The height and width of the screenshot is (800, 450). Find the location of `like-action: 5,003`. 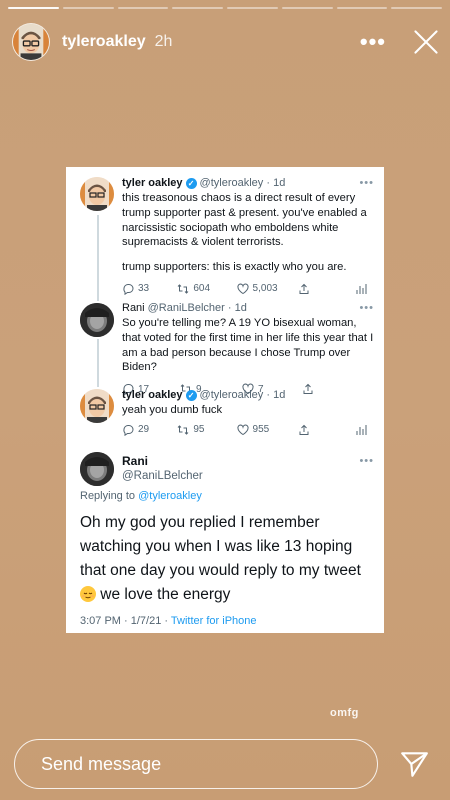

like-action: 5,003 is located at coordinates (267, 289).